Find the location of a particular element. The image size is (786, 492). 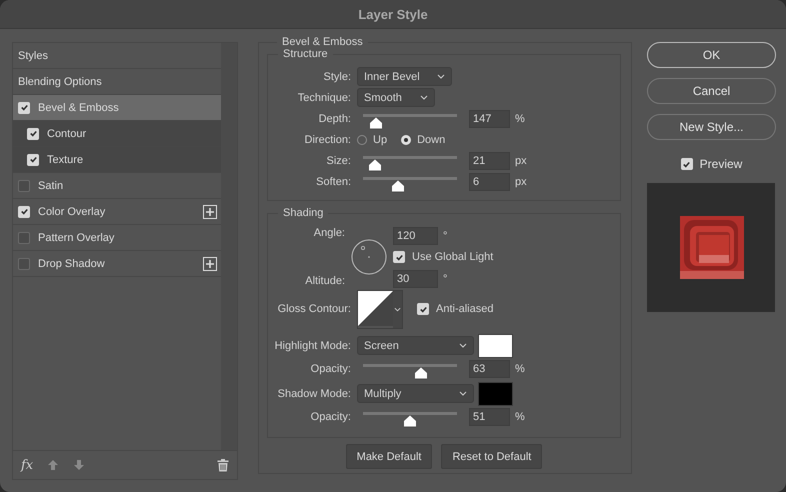

value-field: 6 is located at coordinates (489, 181).